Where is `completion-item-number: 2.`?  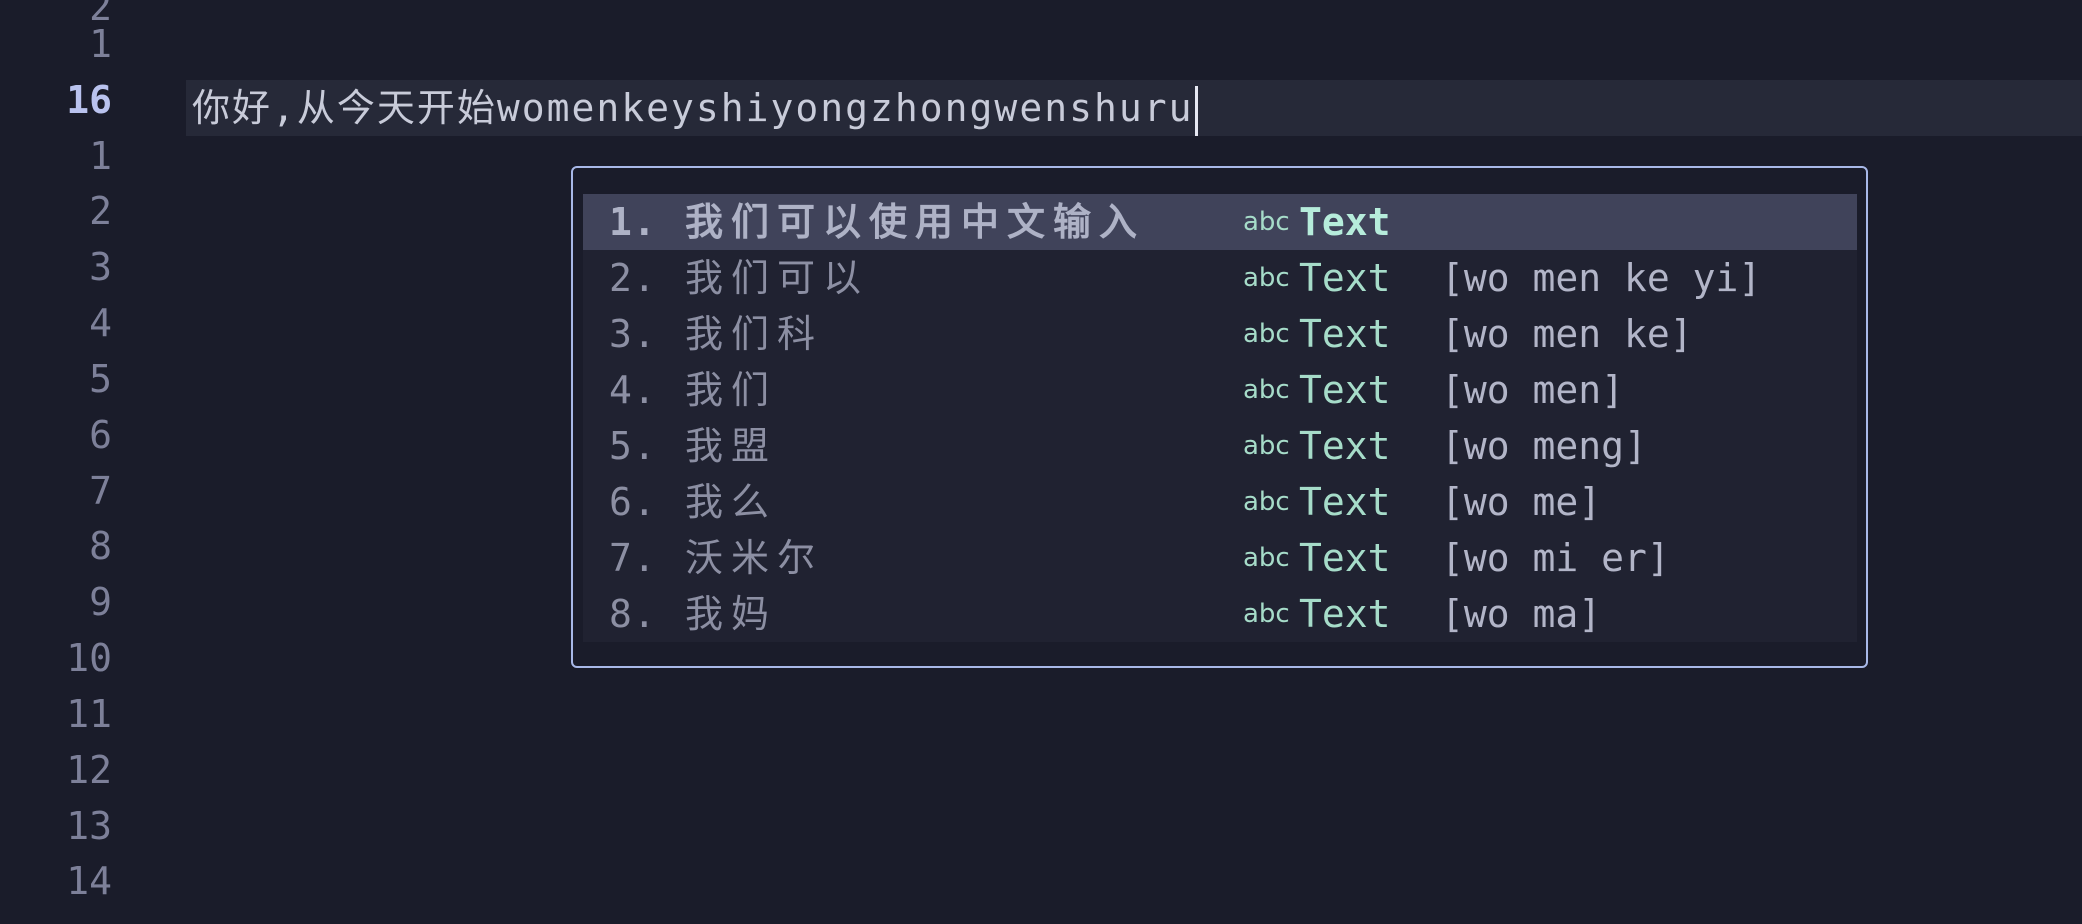
completion-item-number: 2. is located at coordinates (633, 278).